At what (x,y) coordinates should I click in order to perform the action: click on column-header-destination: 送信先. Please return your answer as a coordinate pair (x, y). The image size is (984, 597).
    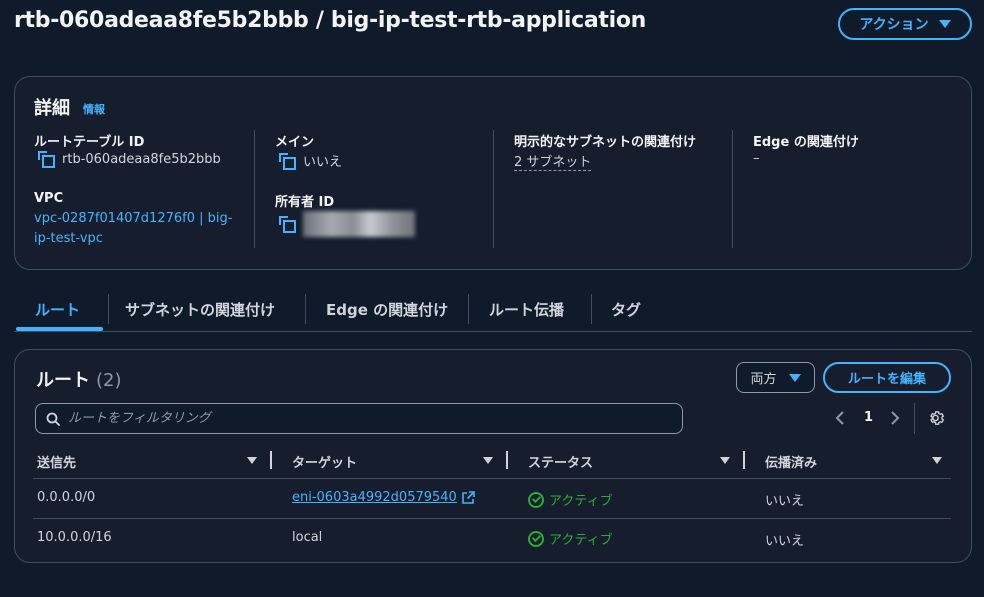
    Looking at the image, I should click on (56, 461).